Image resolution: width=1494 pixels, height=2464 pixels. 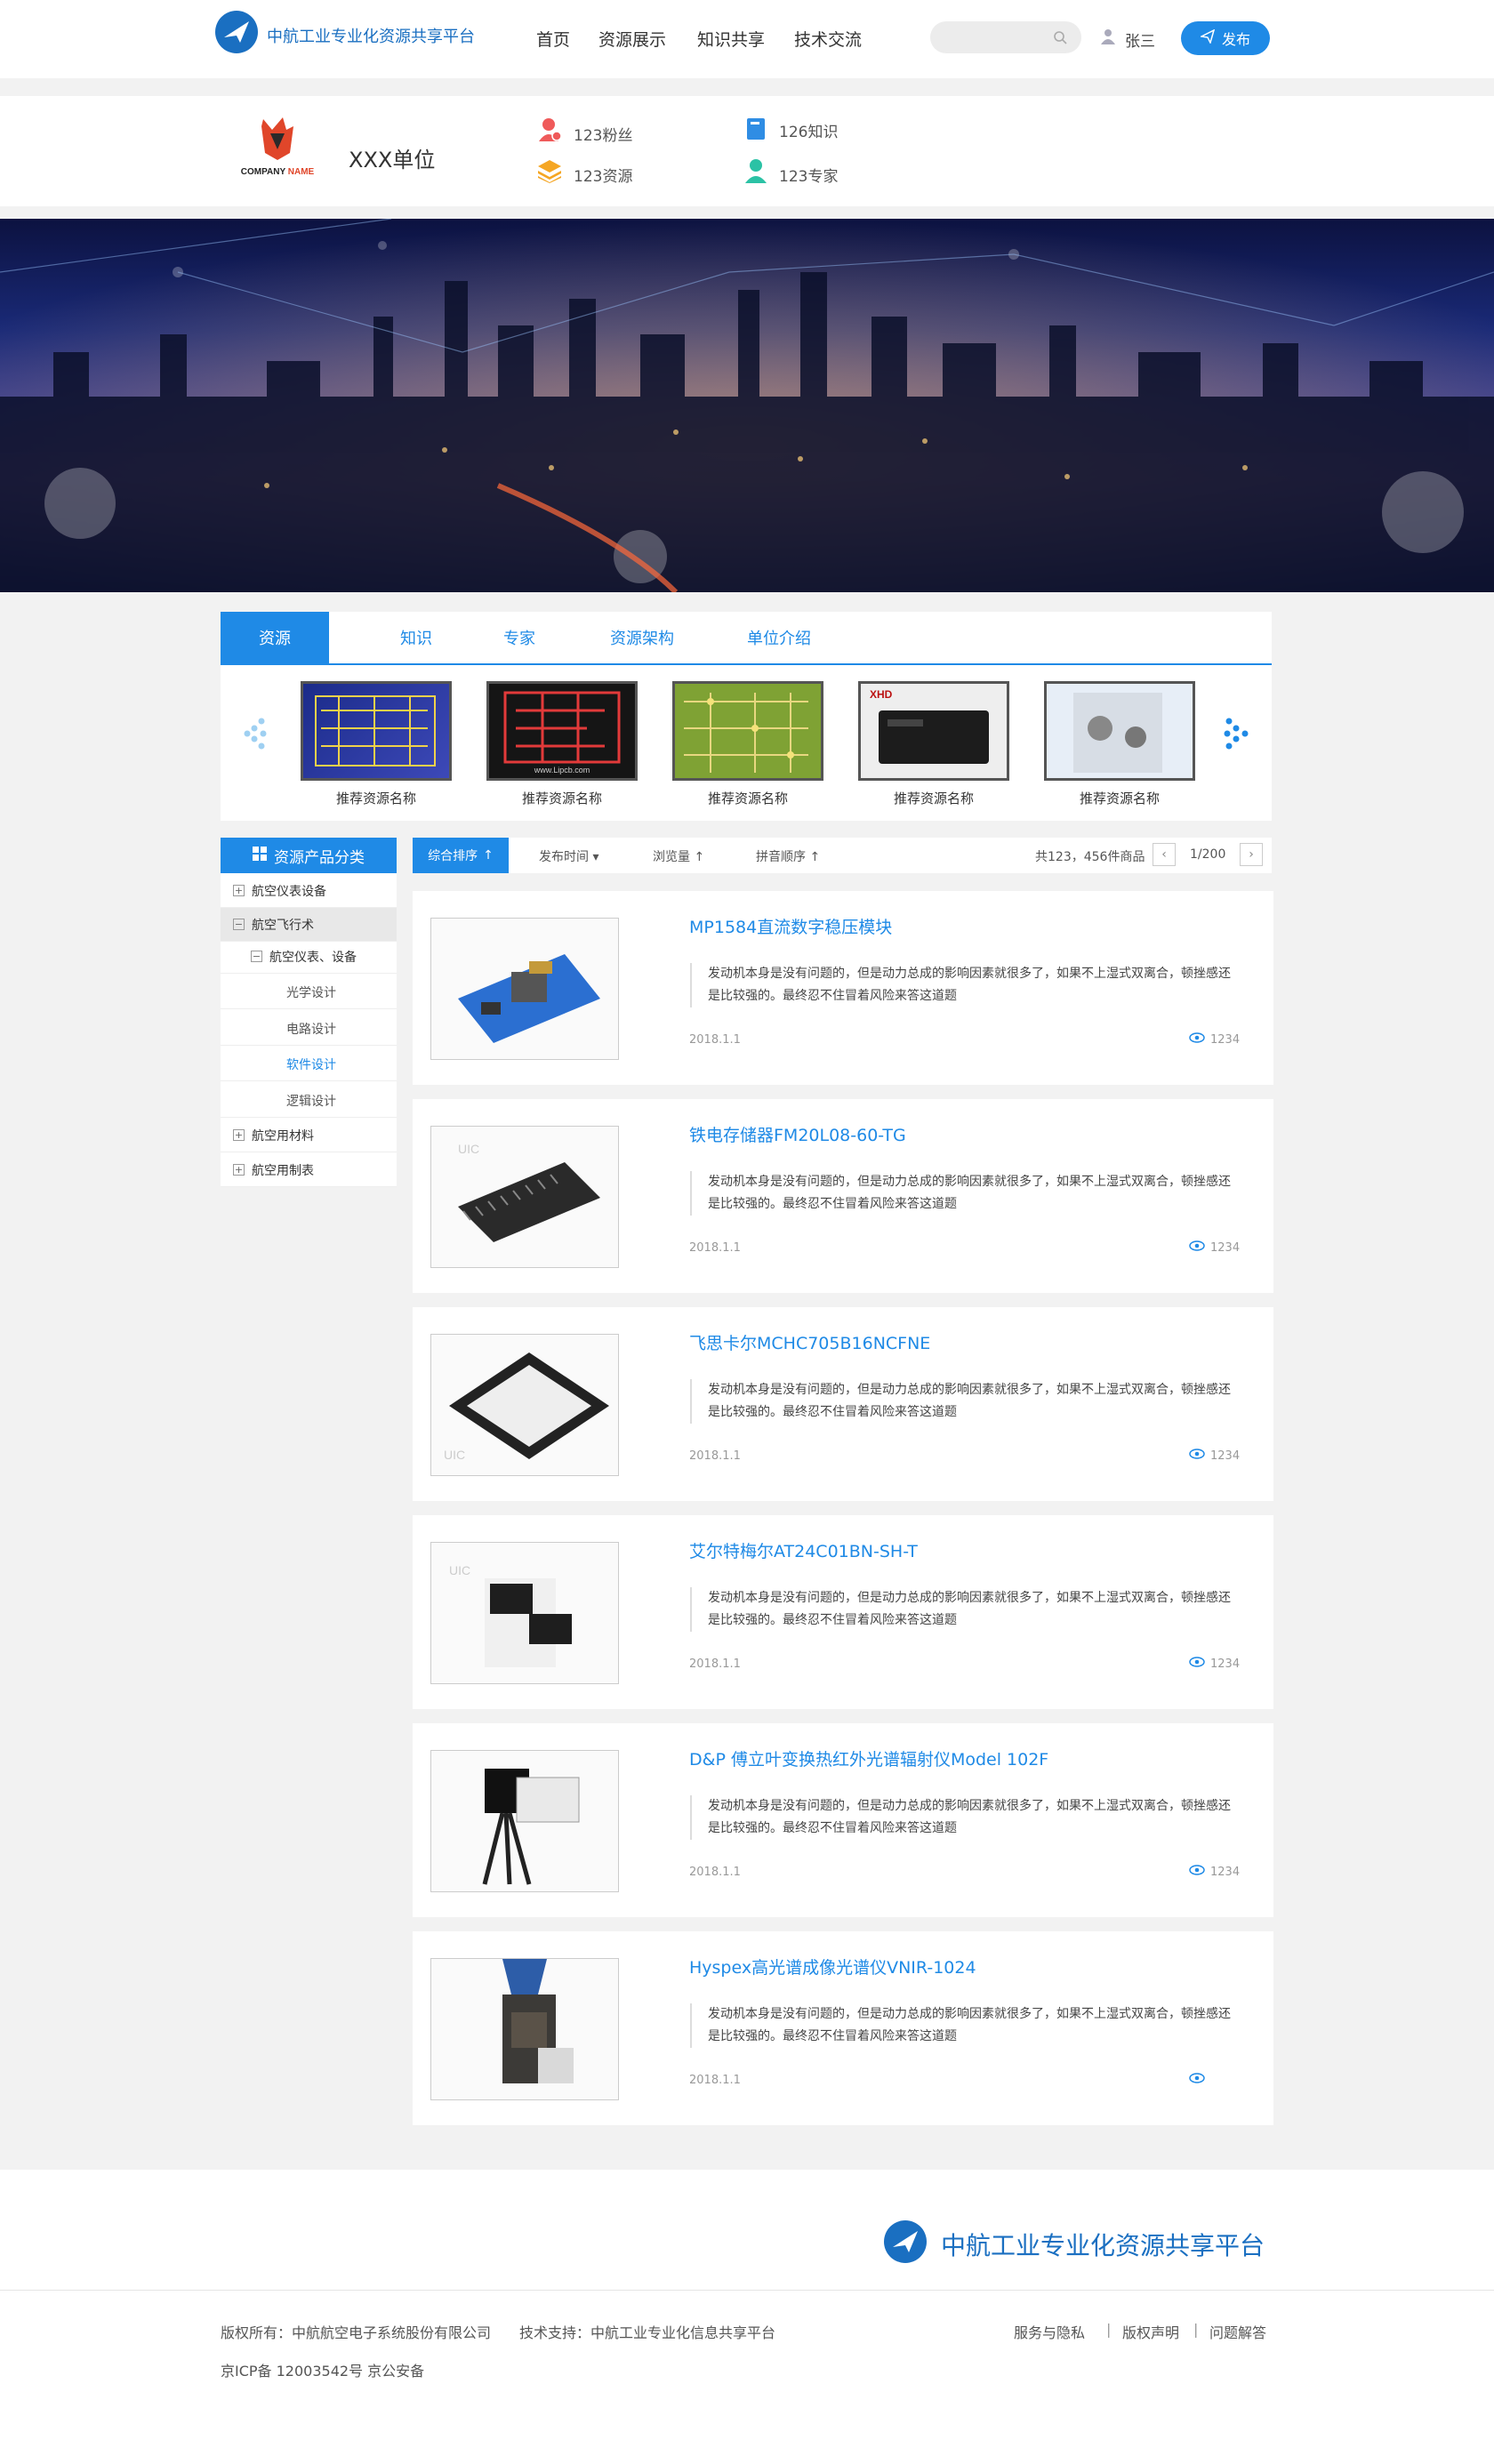 I want to click on prev-page-button: ‹, so click(x=1164, y=854).